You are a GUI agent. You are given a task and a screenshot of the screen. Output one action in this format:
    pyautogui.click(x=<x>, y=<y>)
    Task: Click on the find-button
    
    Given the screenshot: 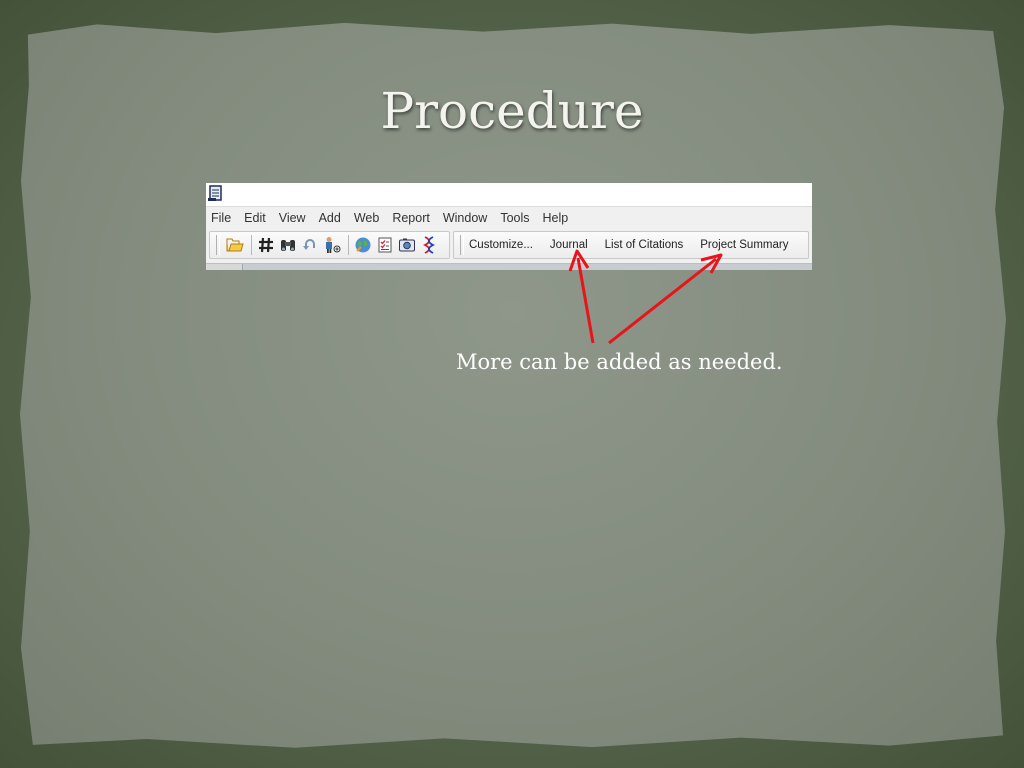 What is the action you would take?
    pyautogui.click(x=288, y=245)
    